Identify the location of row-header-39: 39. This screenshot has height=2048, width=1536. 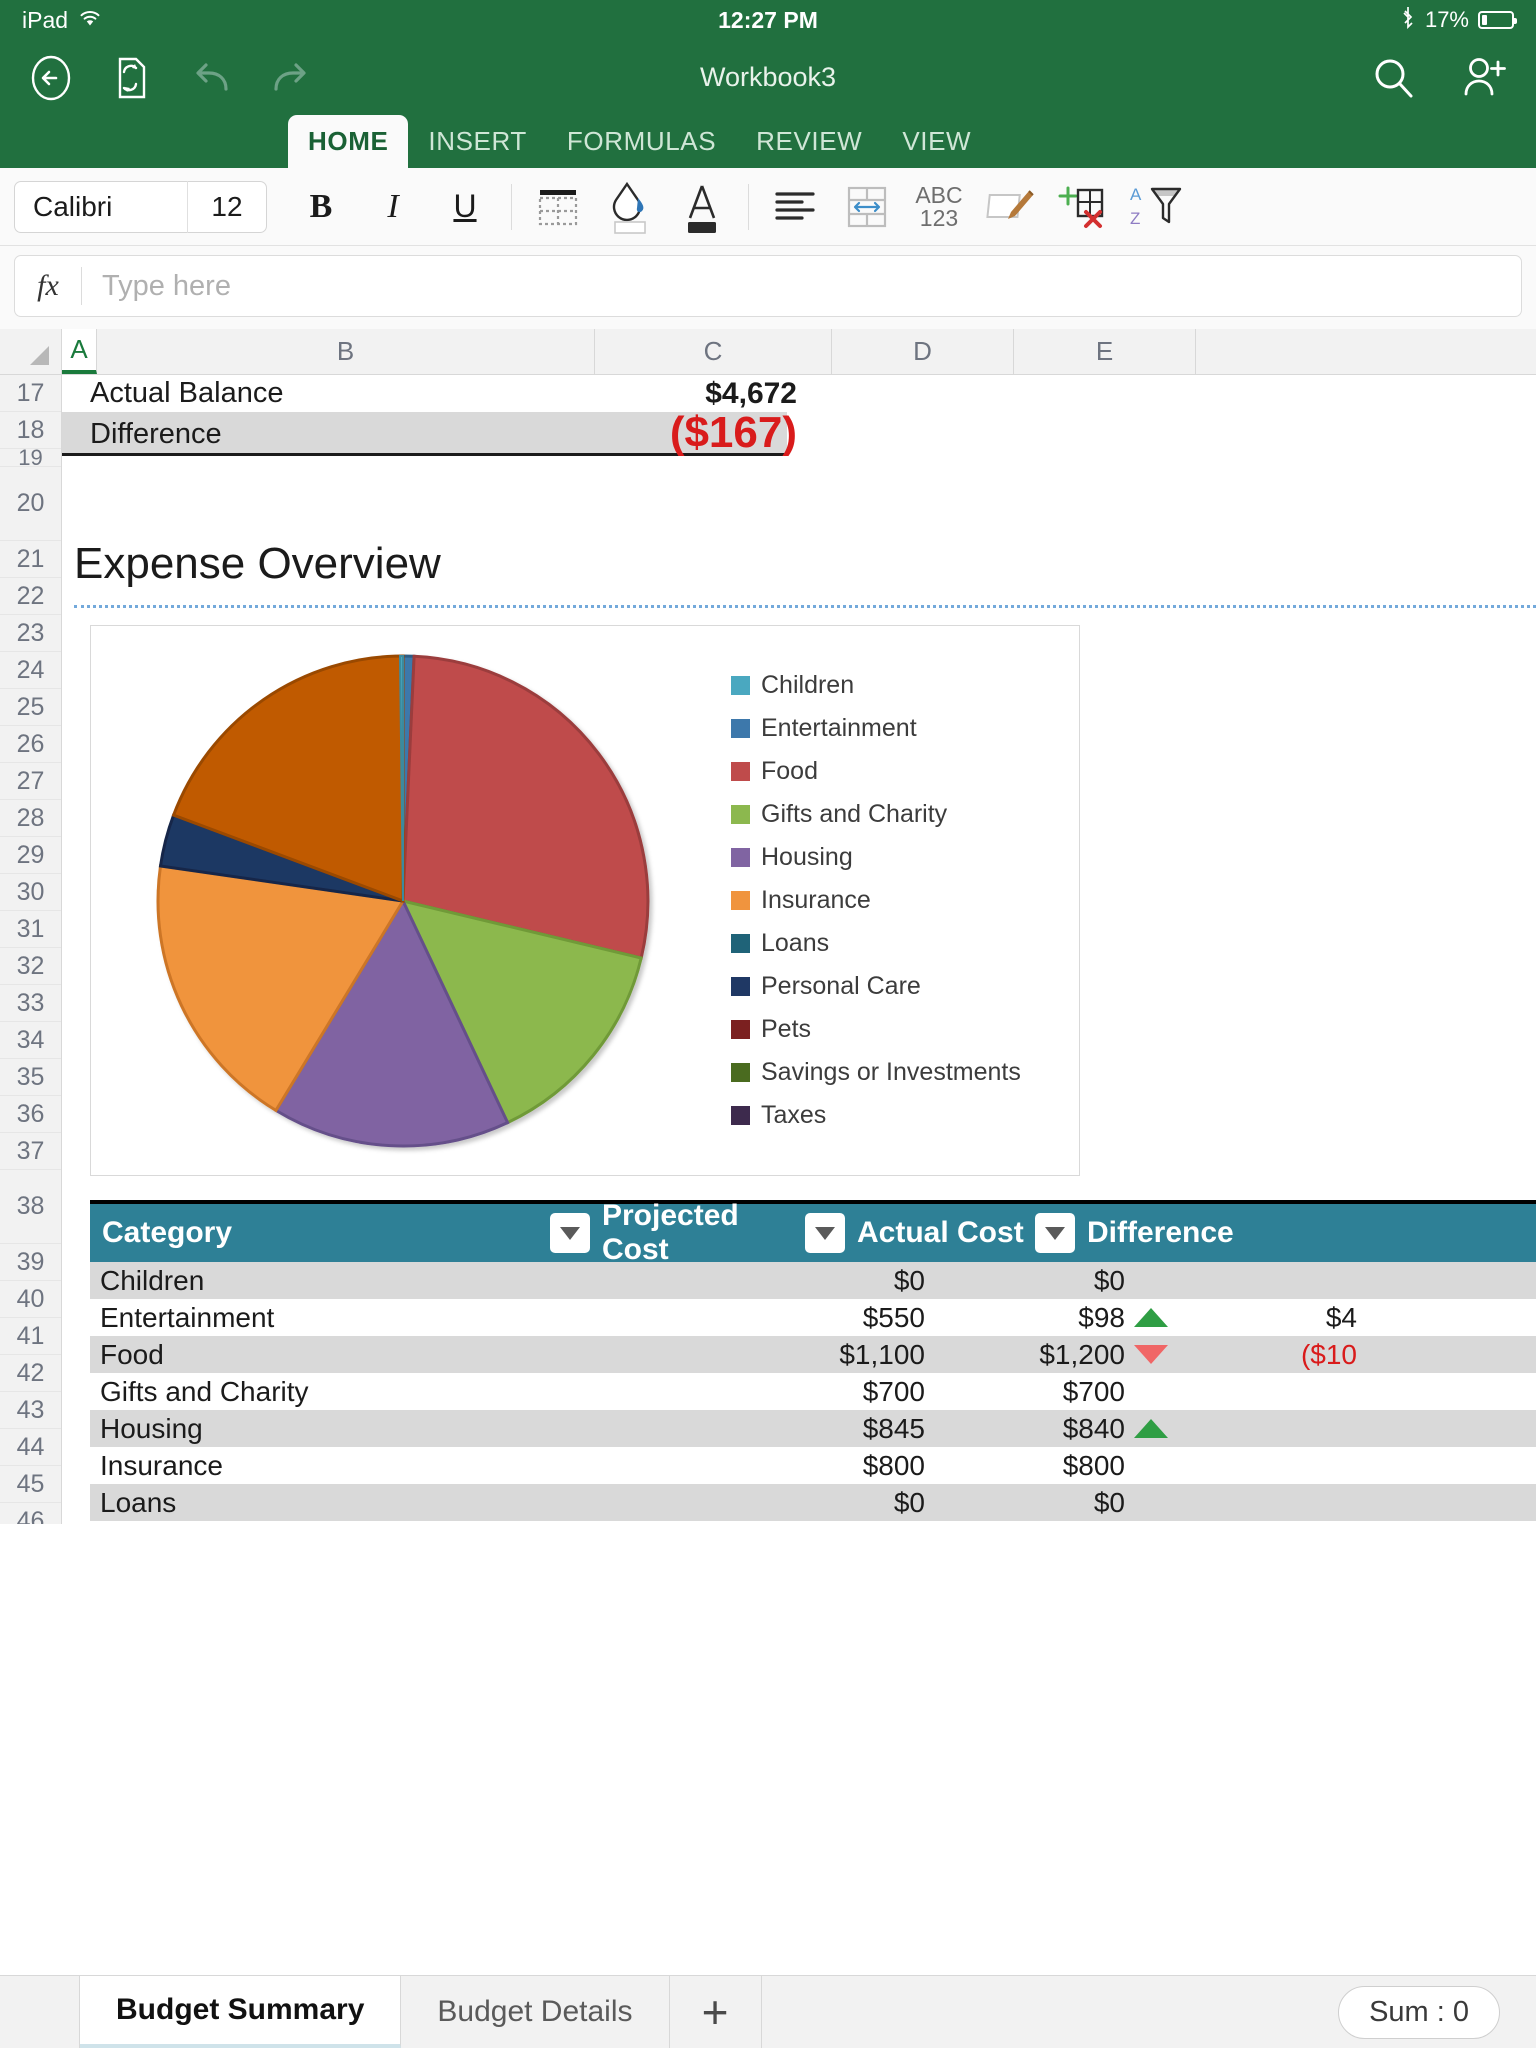
(30, 1262).